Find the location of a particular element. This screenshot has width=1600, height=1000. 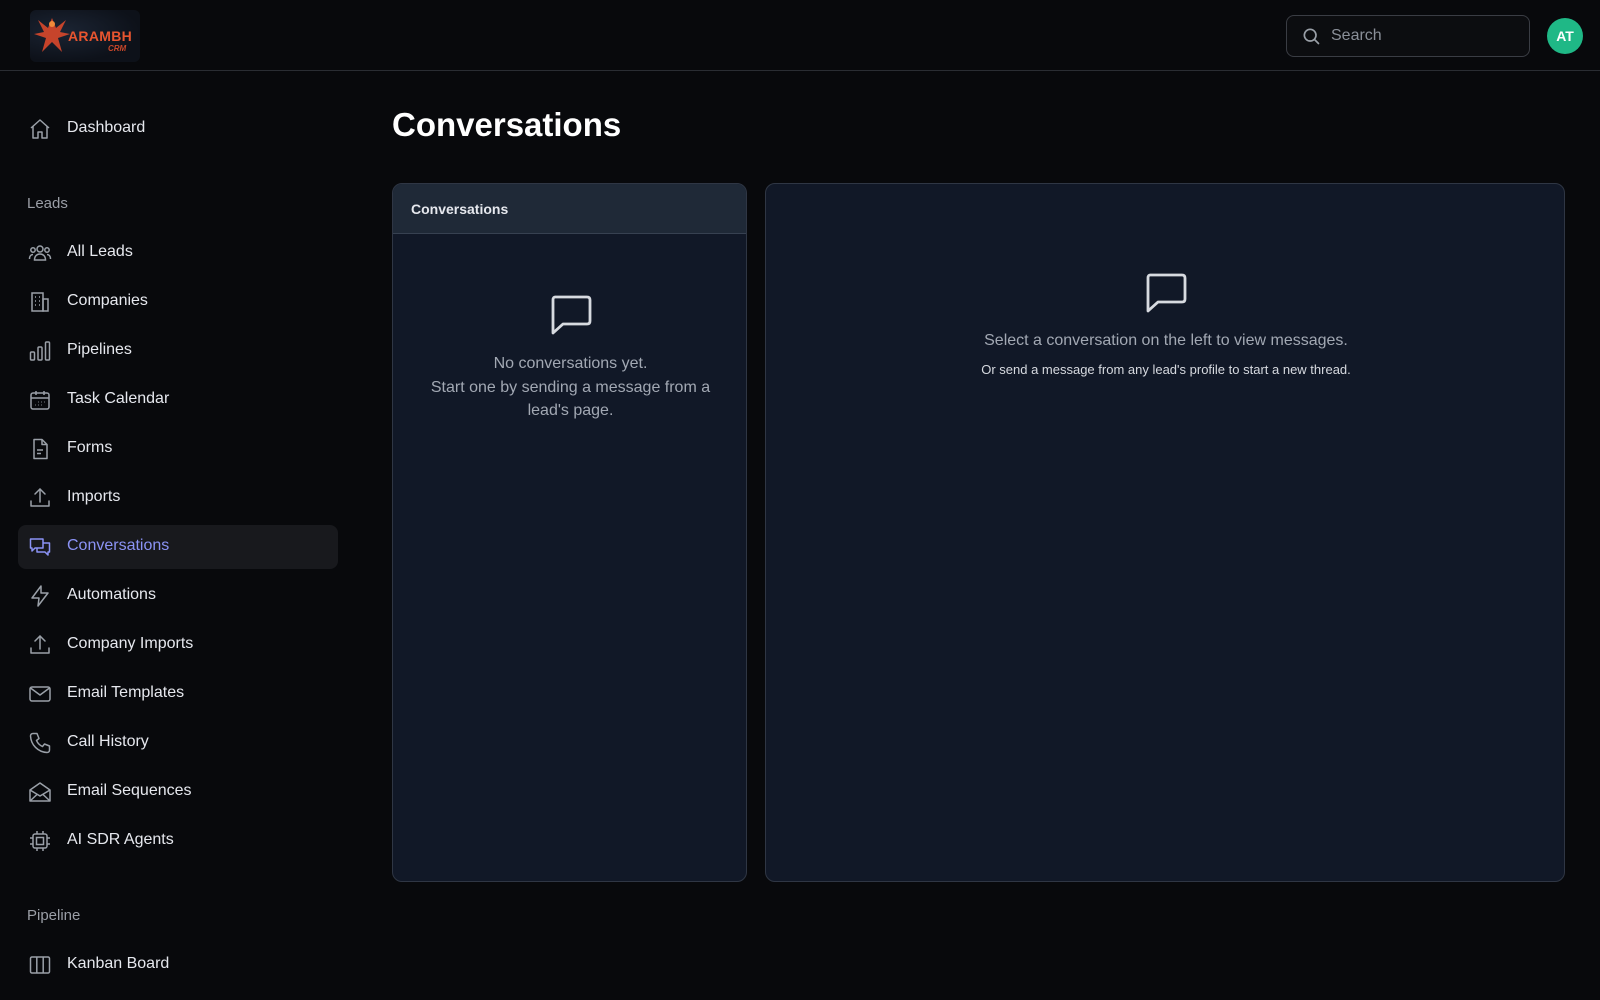

sidebar-item-call-history: Call History is located at coordinates (178, 743).